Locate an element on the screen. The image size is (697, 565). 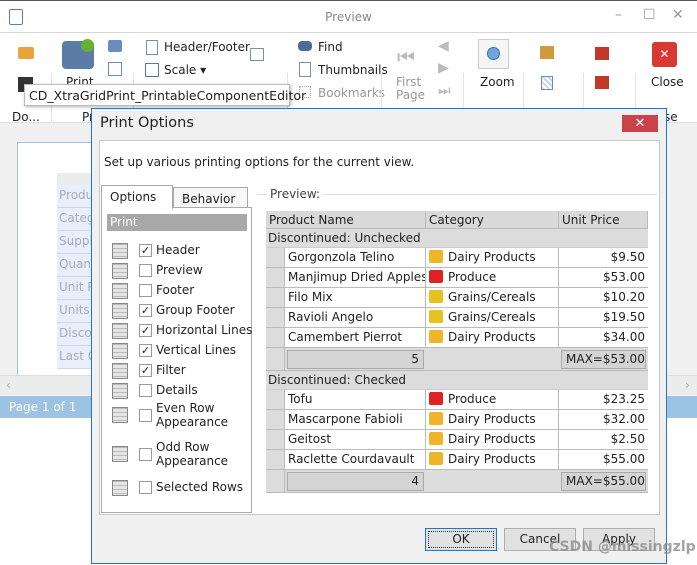
page-indicator: Page 1 of 1 is located at coordinates (43, 407).